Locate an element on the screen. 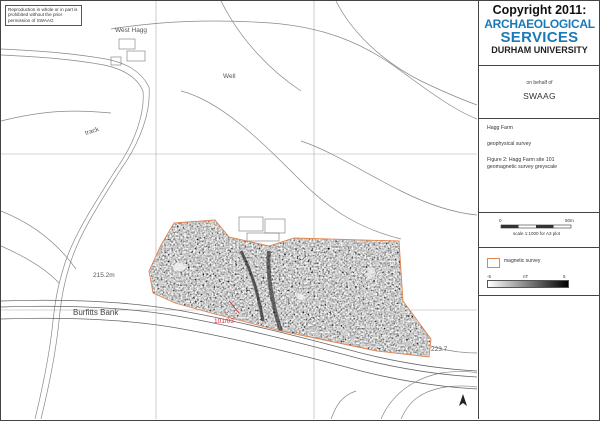 This screenshot has height=421, width=600. survey-type: geophysical survey is located at coordinates (509, 144).